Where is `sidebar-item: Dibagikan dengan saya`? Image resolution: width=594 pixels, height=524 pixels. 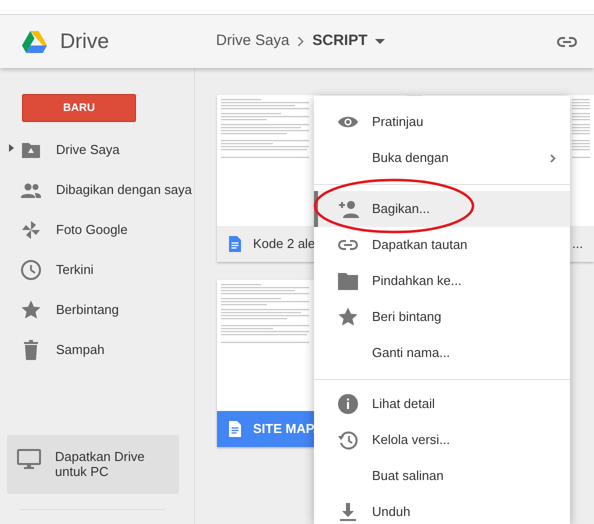 sidebar-item: Dibagikan dengan saya is located at coordinates (124, 190).